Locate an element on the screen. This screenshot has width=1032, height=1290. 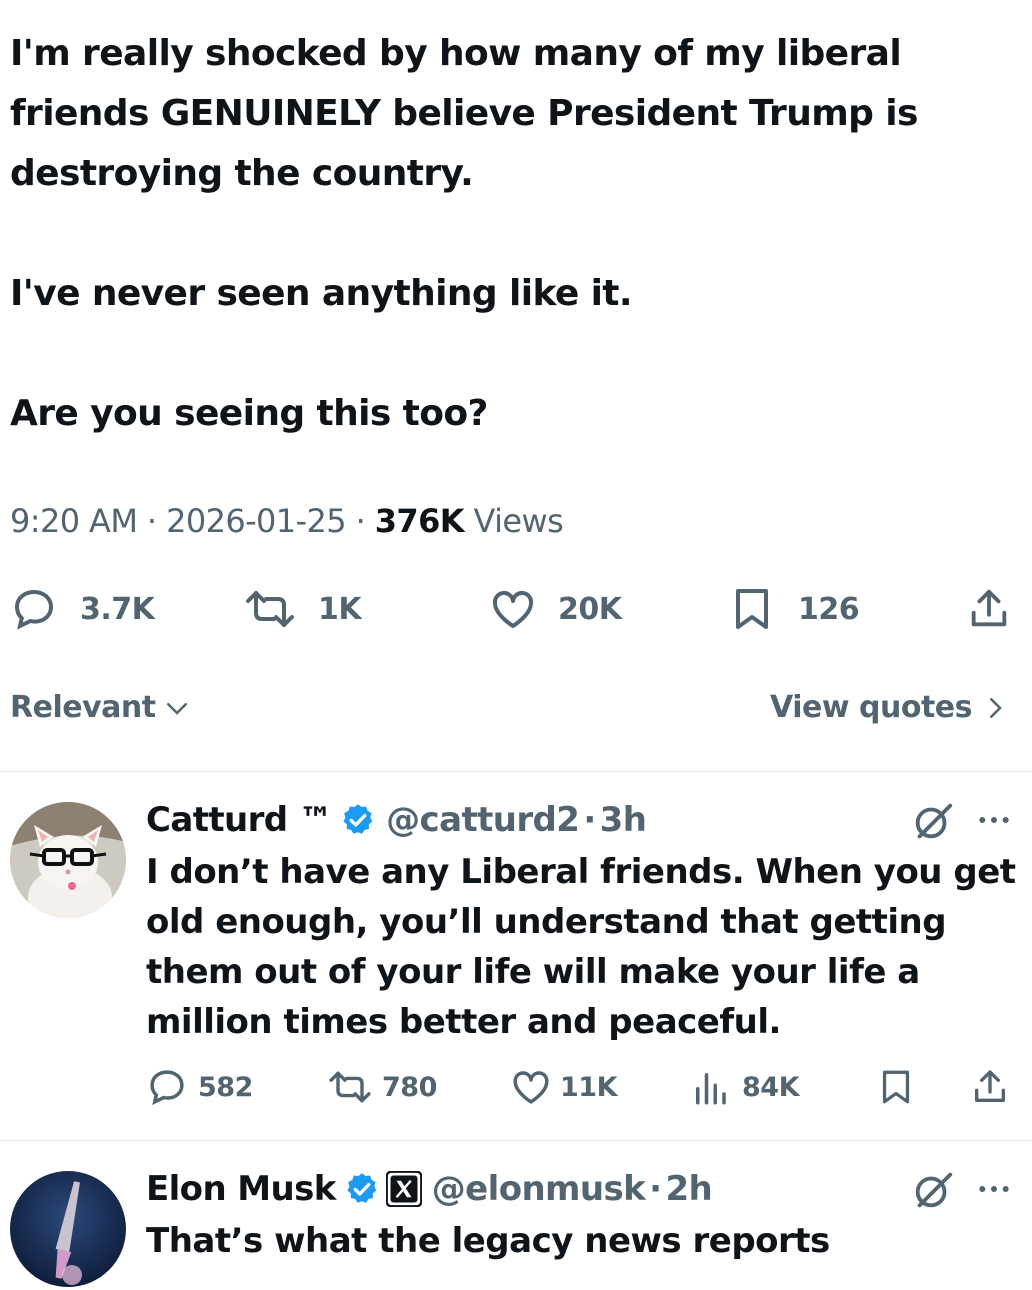
cat-avatar-image is located at coordinates (68, 860).